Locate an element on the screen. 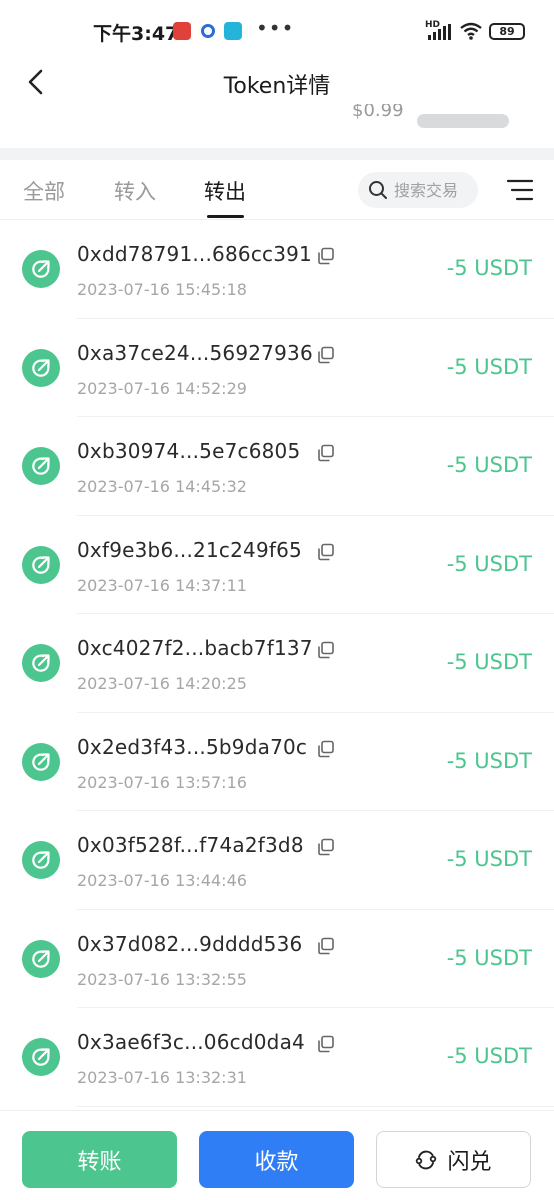  transaction-hash: 0xdd78791...686cc391 is located at coordinates (194, 254).